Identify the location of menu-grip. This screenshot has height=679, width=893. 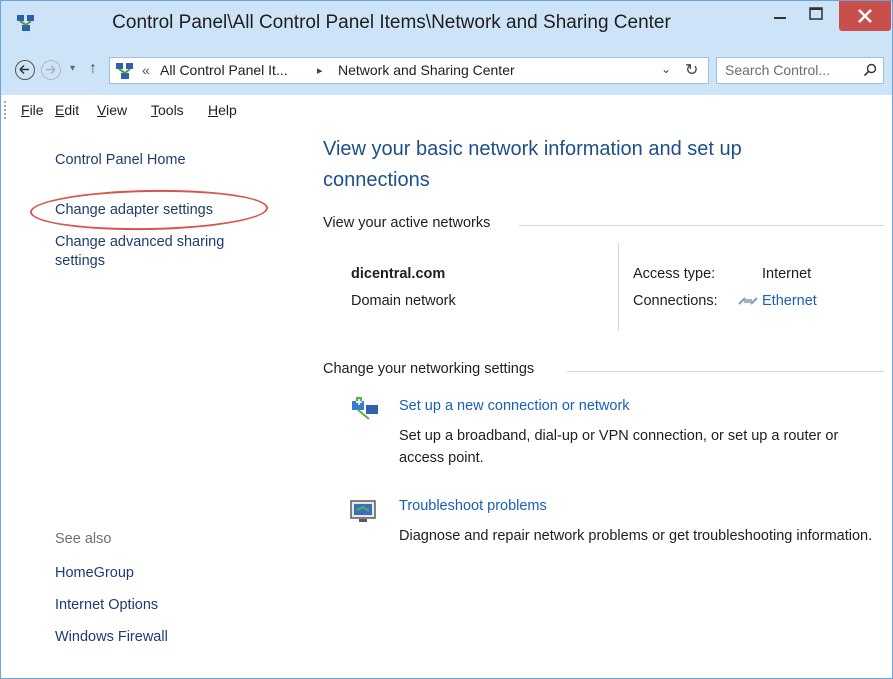
(6, 110).